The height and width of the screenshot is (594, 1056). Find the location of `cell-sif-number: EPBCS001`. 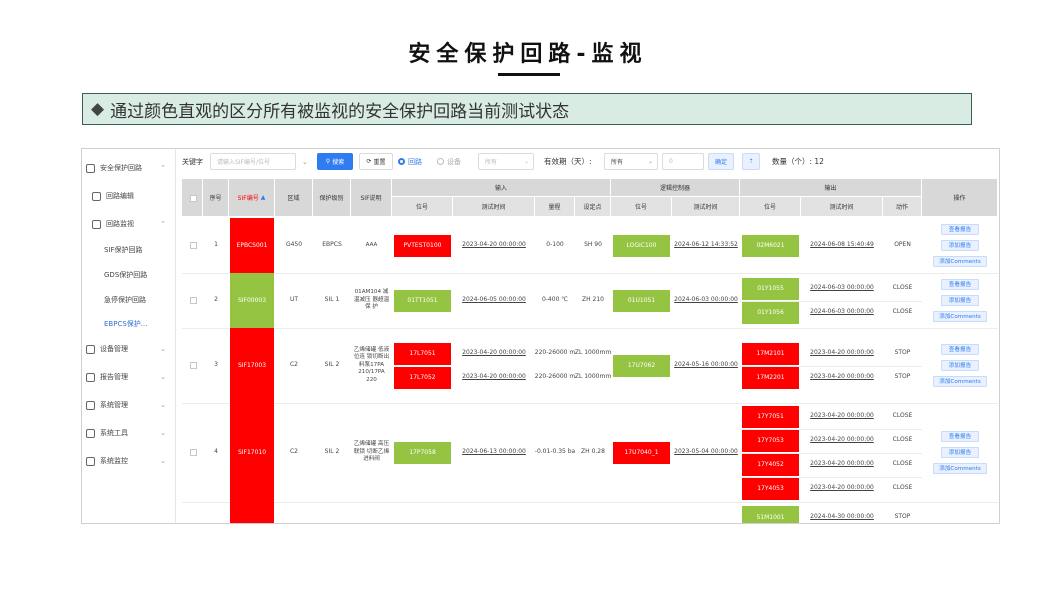

cell-sif-number: EPBCS001 is located at coordinates (252, 245).